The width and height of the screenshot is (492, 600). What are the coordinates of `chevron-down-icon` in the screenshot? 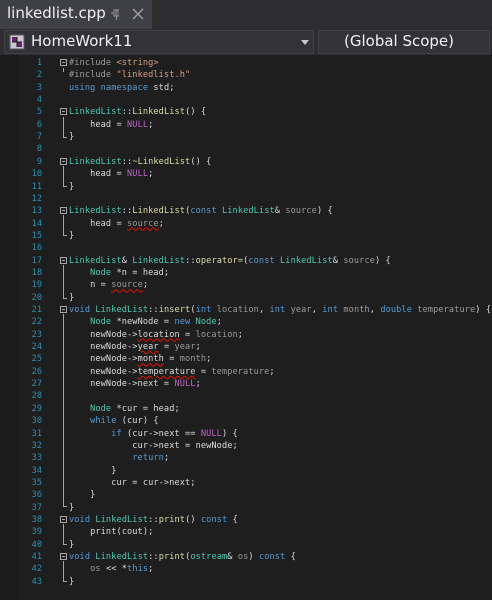 It's located at (305, 42).